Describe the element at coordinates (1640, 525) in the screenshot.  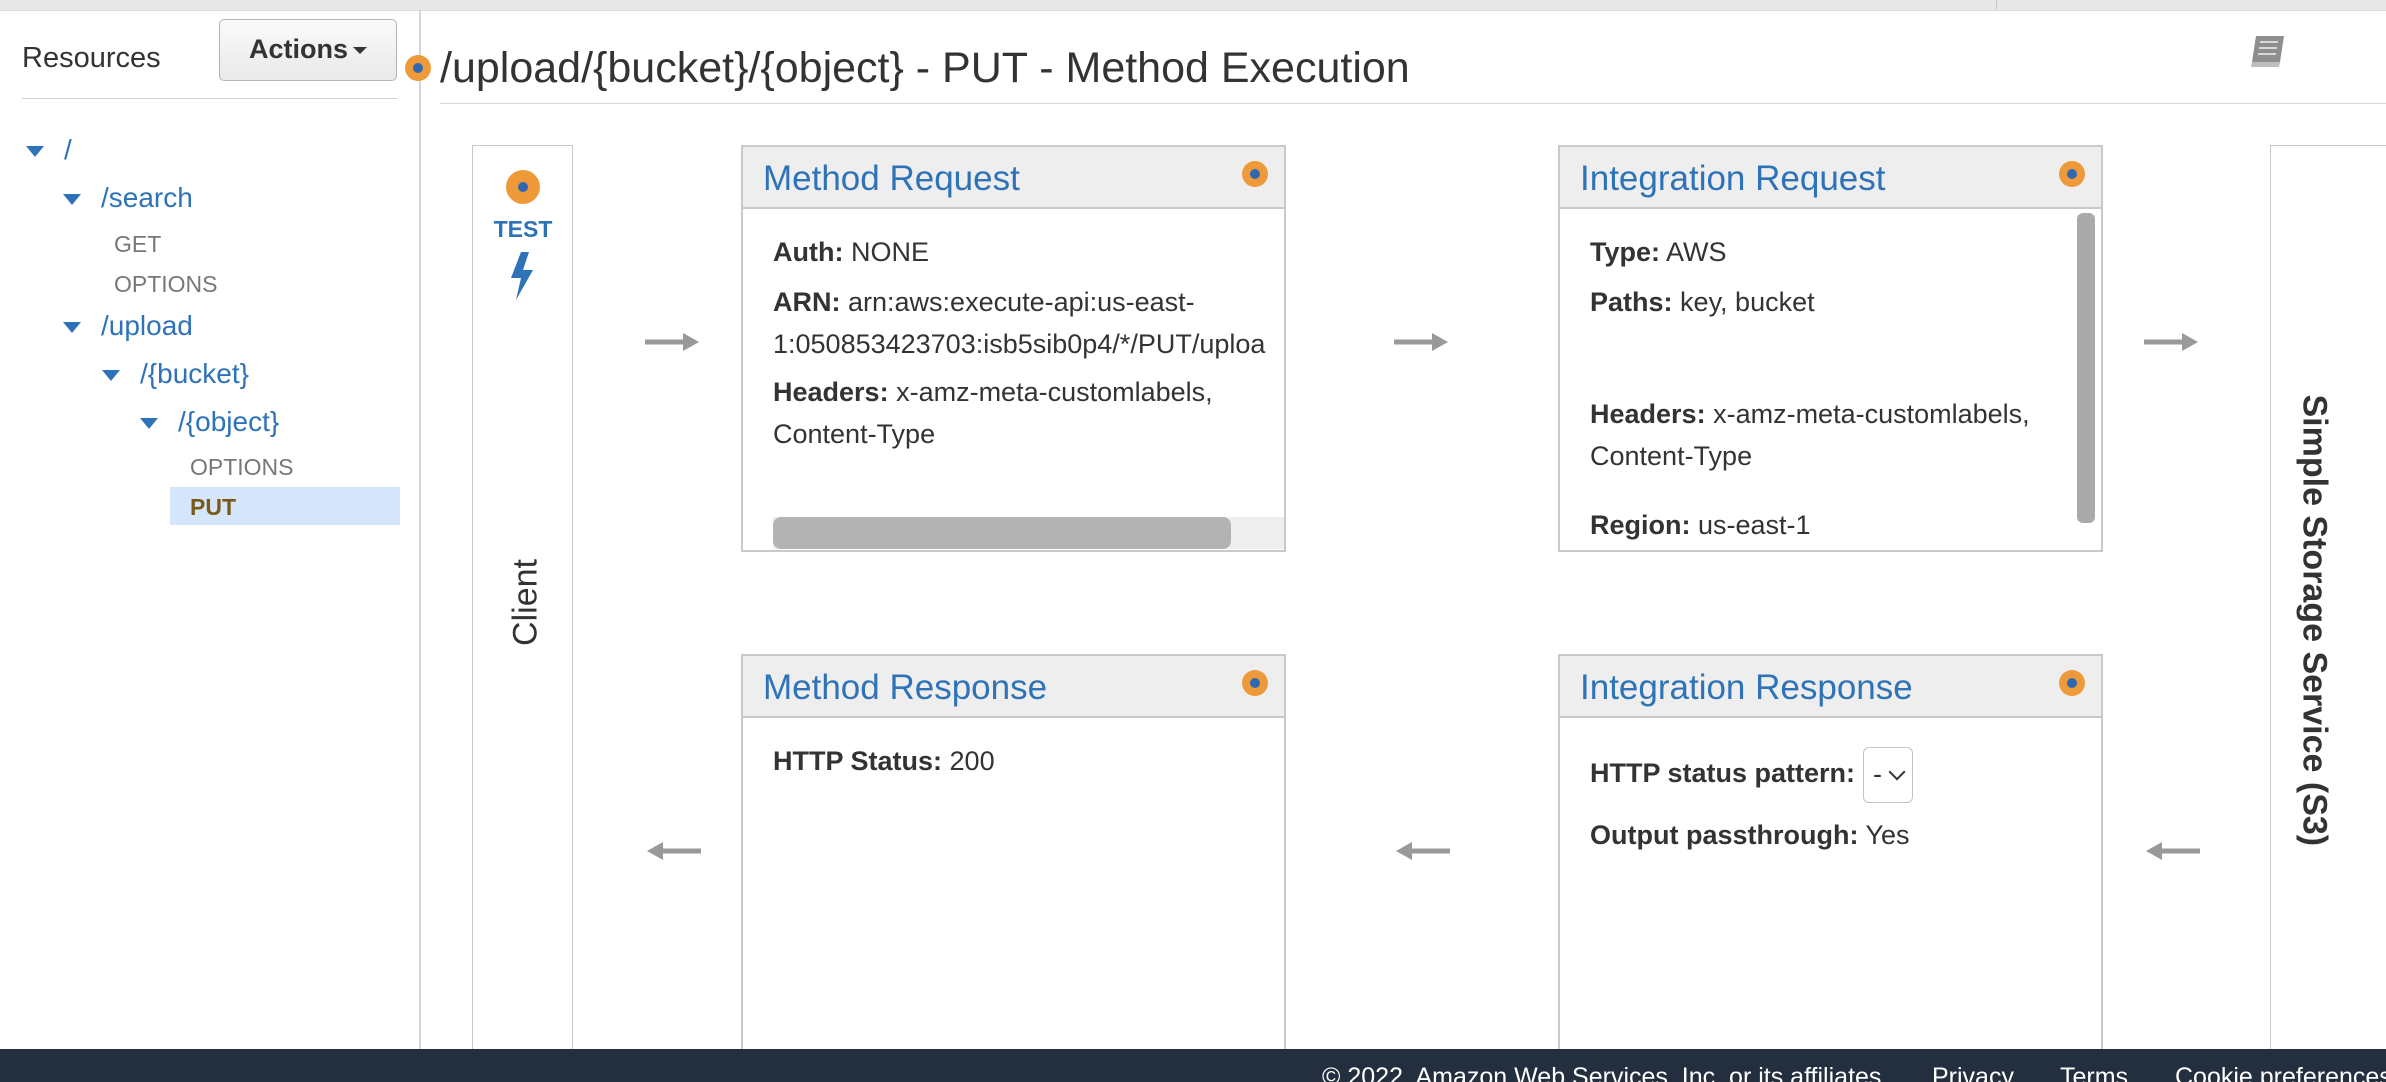
I see `region-key: Region:` at that location.